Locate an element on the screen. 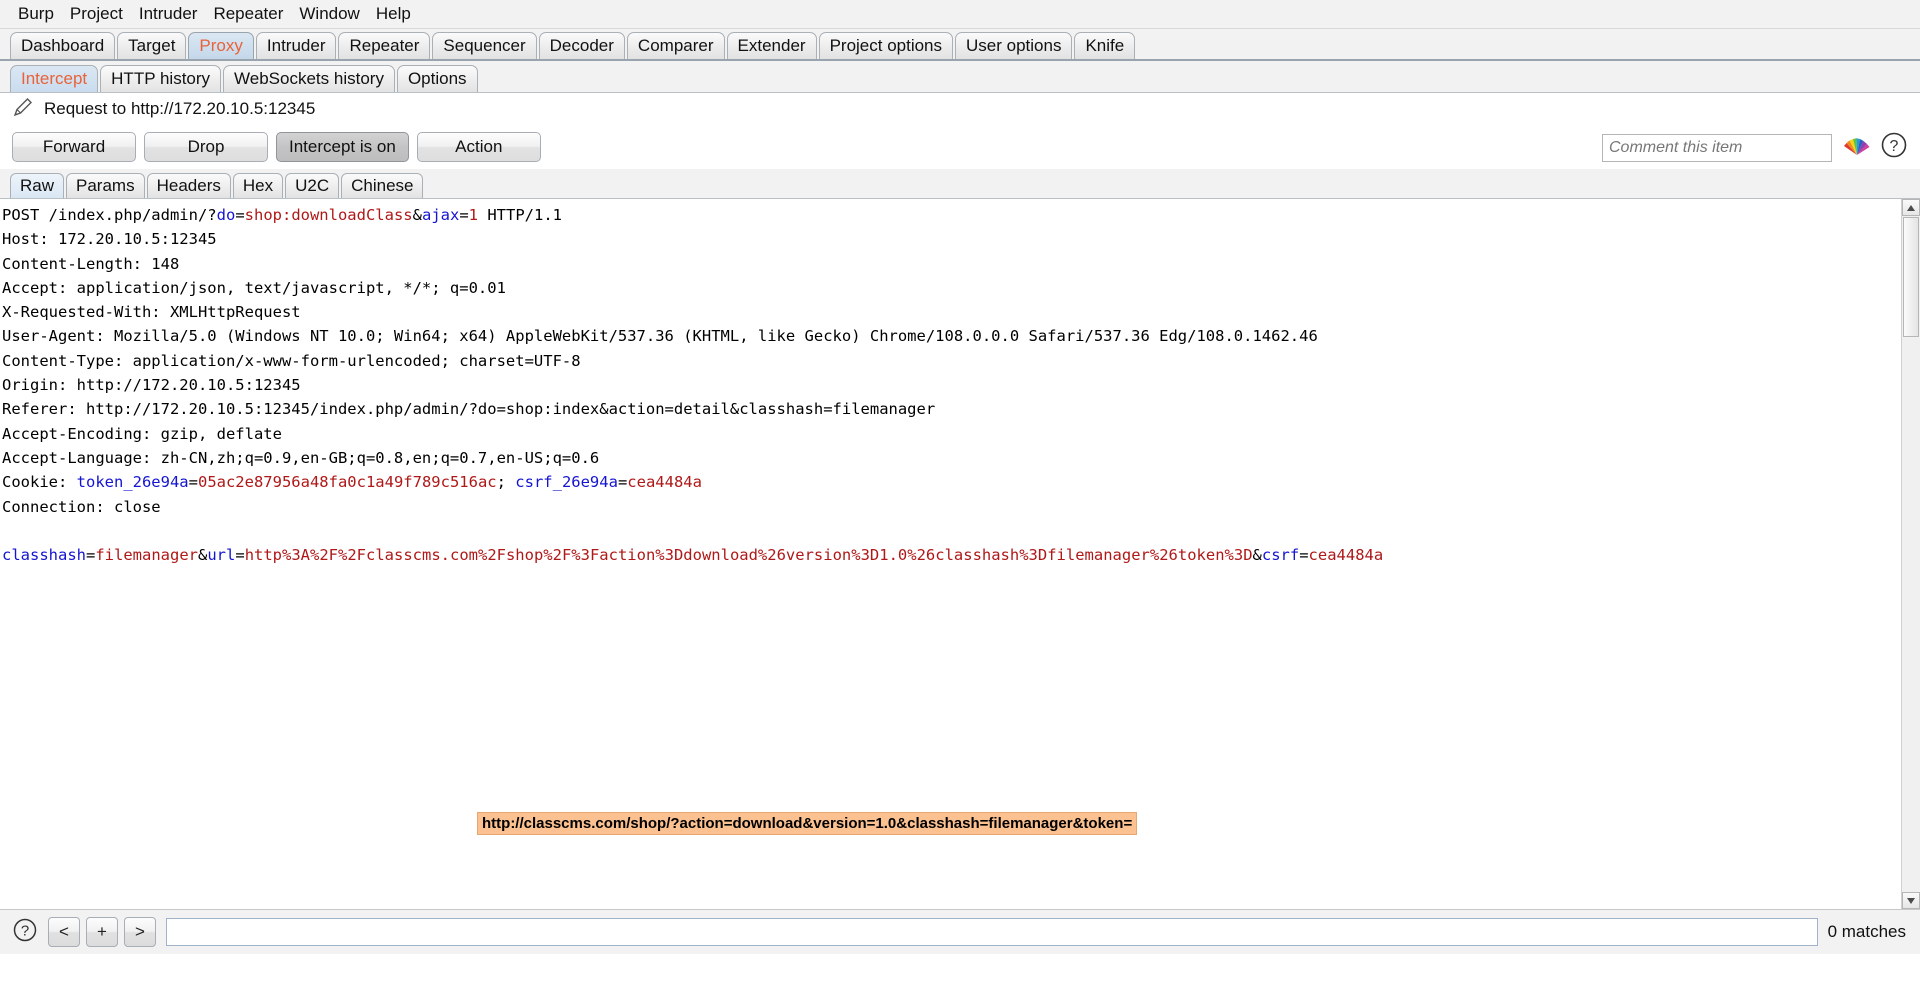  menu-item-project: Project is located at coordinates (96, 14).